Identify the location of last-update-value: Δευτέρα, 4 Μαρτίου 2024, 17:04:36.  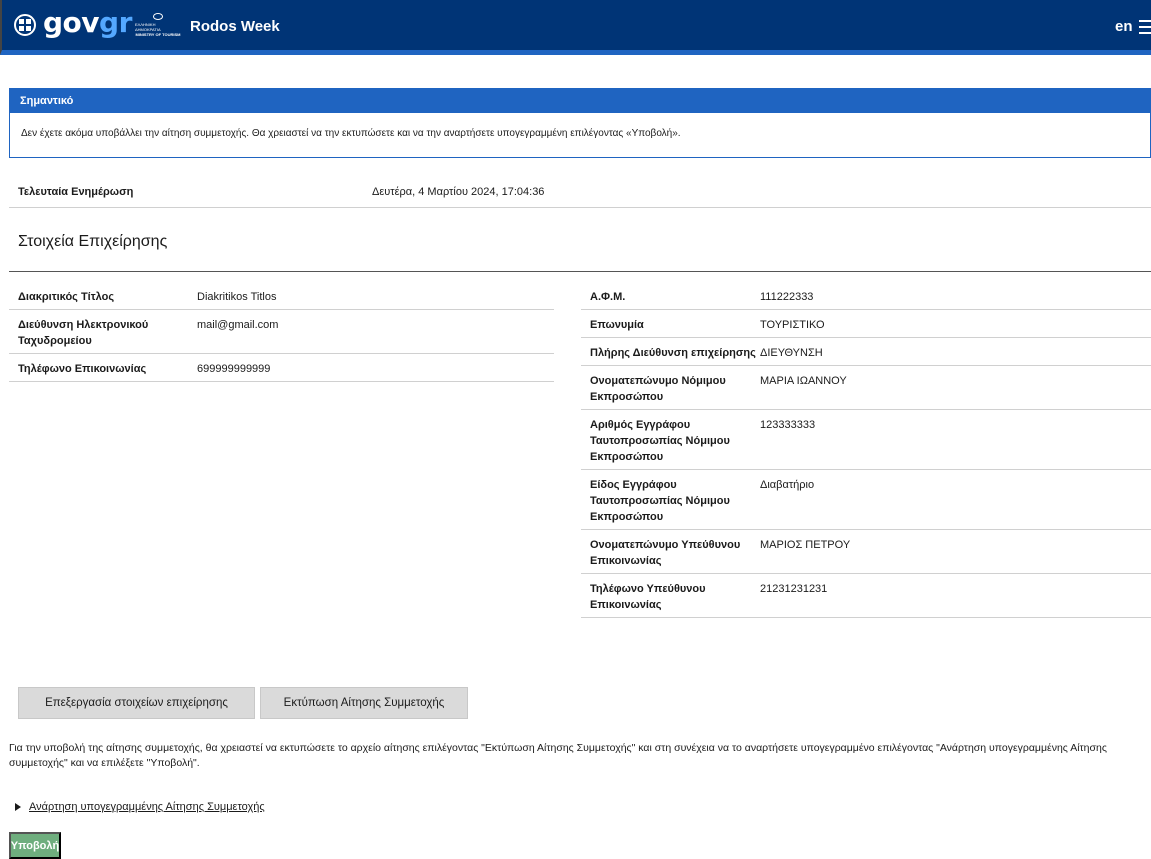
(458, 192).